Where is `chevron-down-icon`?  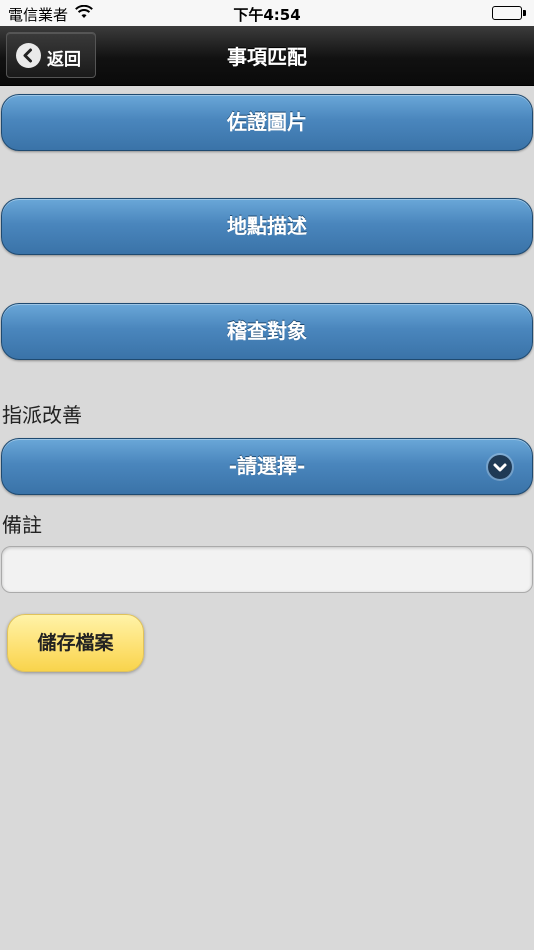
chevron-down-icon is located at coordinates (500, 467).